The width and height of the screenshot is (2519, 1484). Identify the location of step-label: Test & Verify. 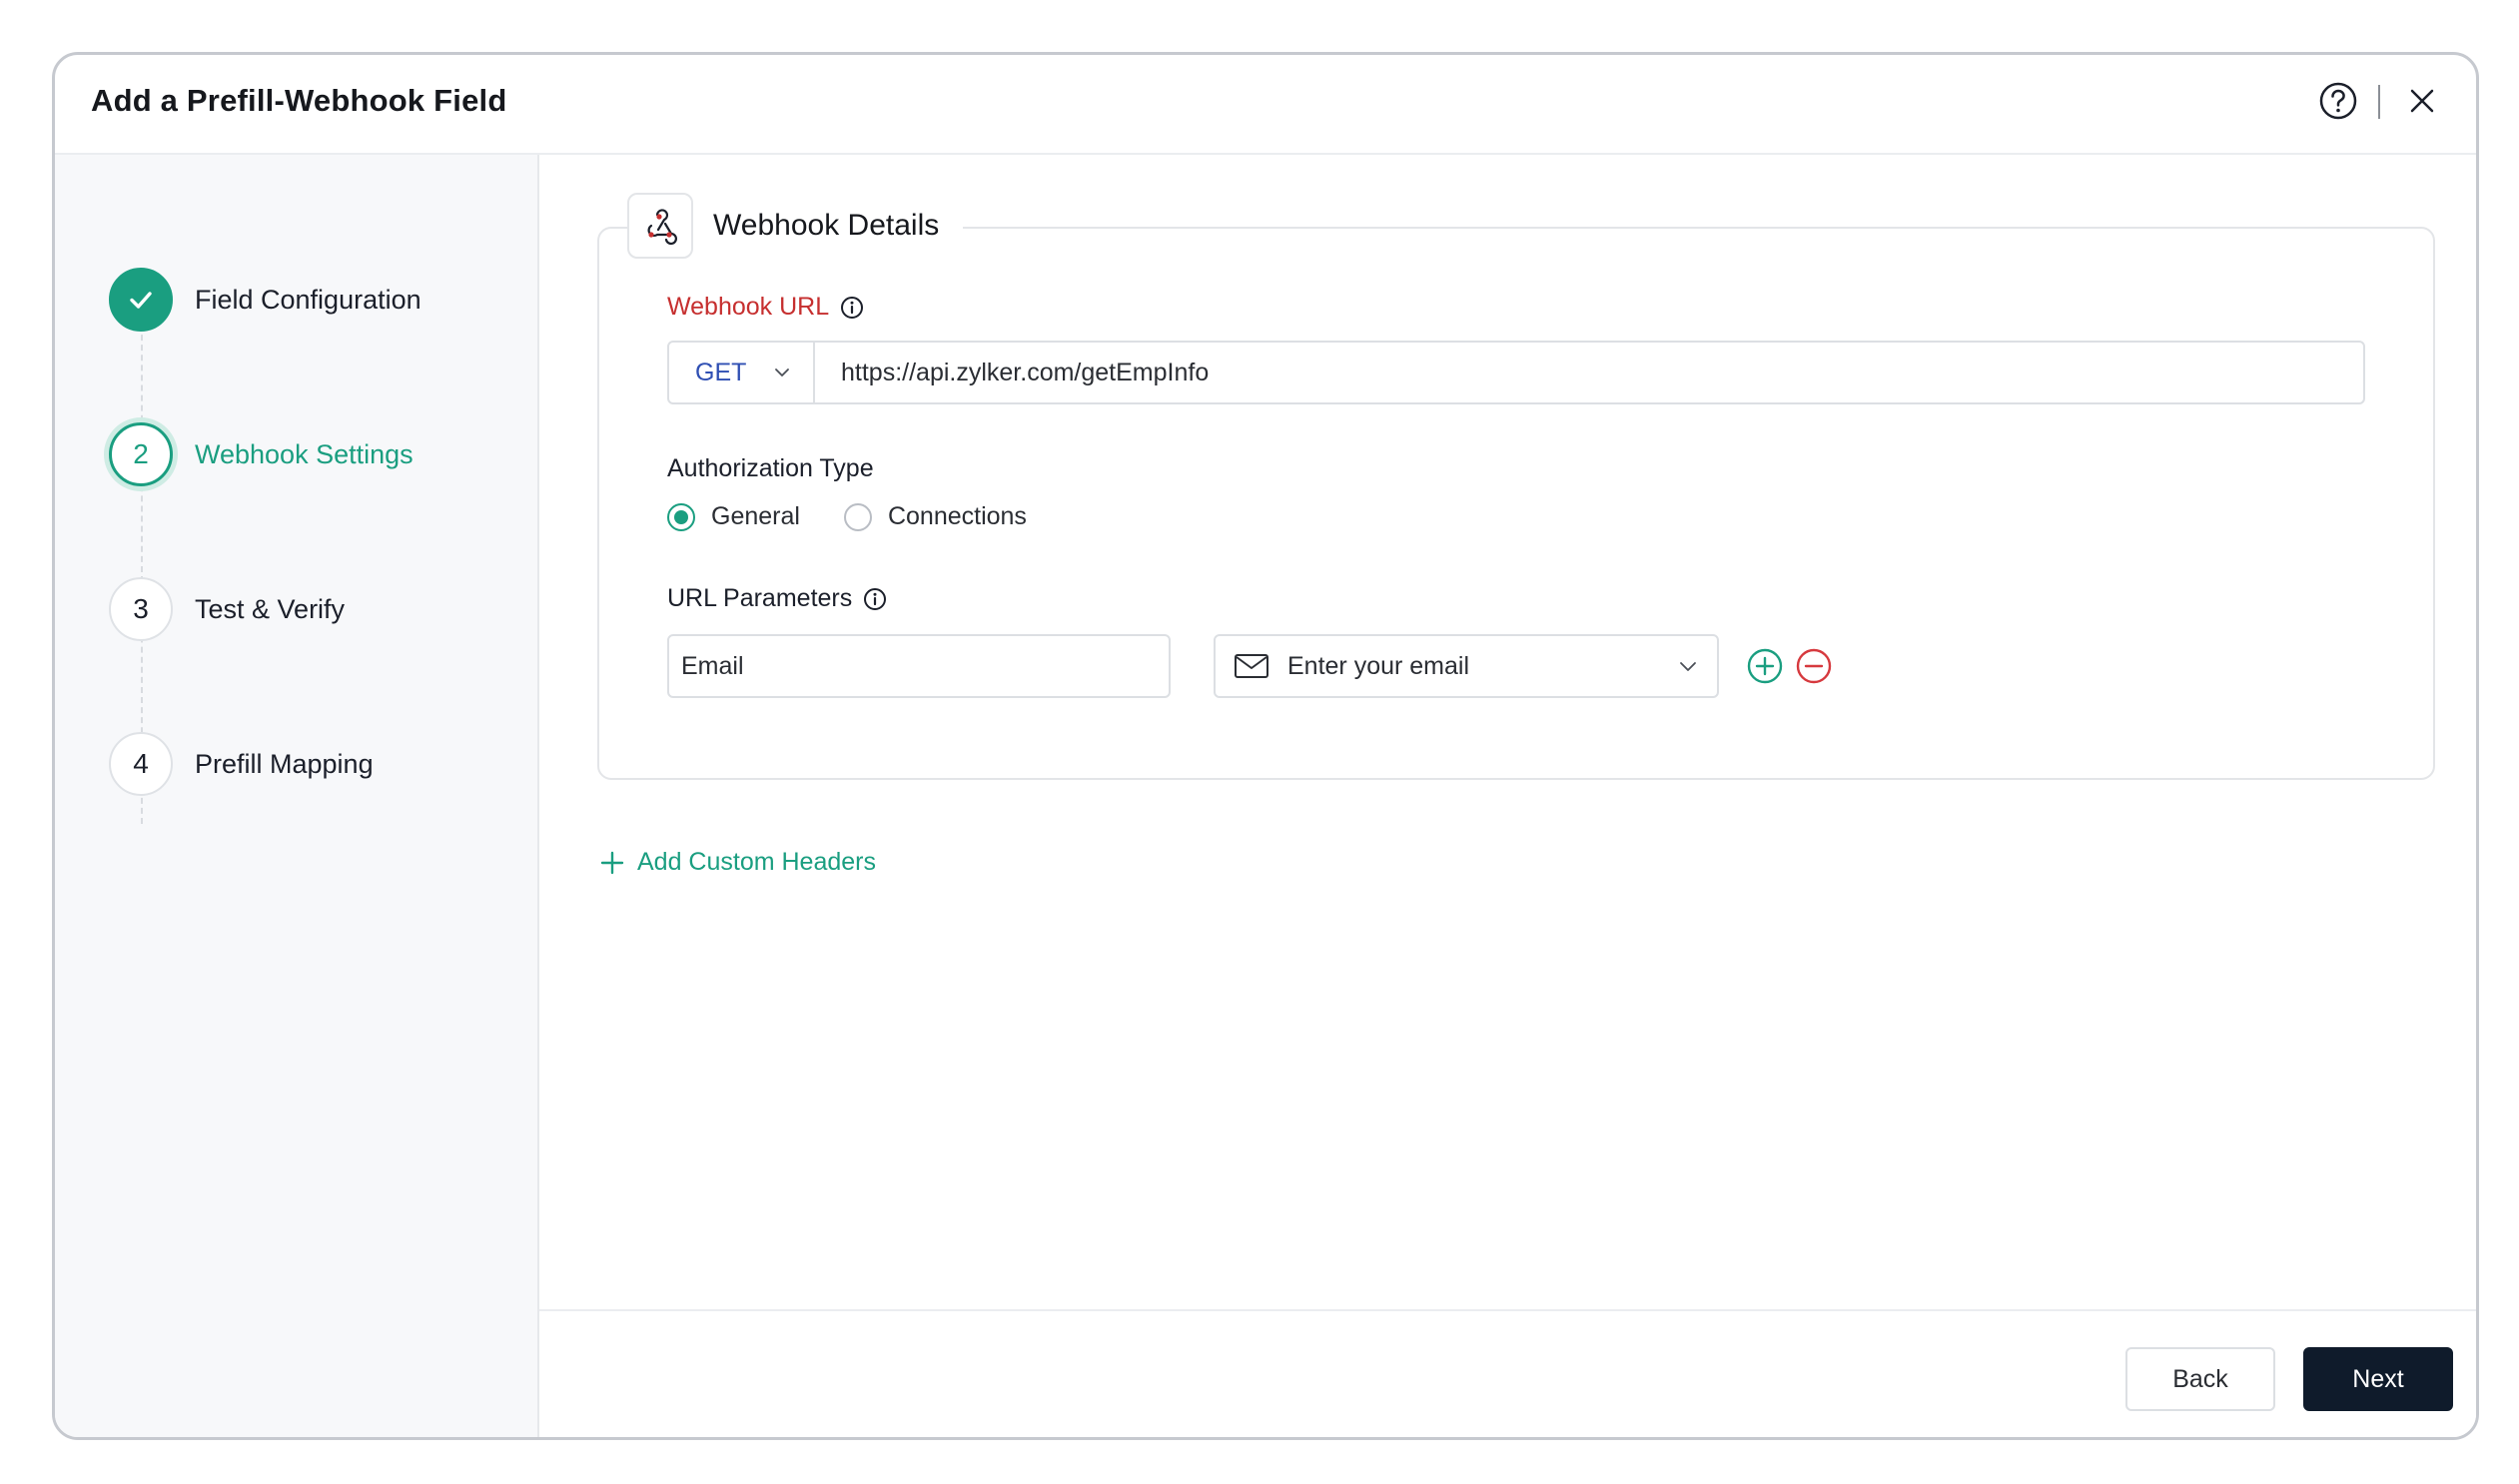
(271, 608).